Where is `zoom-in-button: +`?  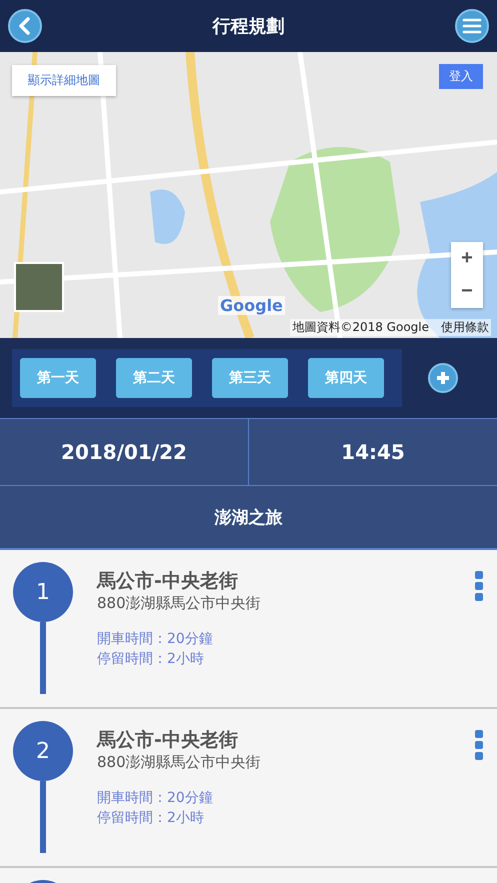
zoom-in-button: + is located at coordinates (467, 258).